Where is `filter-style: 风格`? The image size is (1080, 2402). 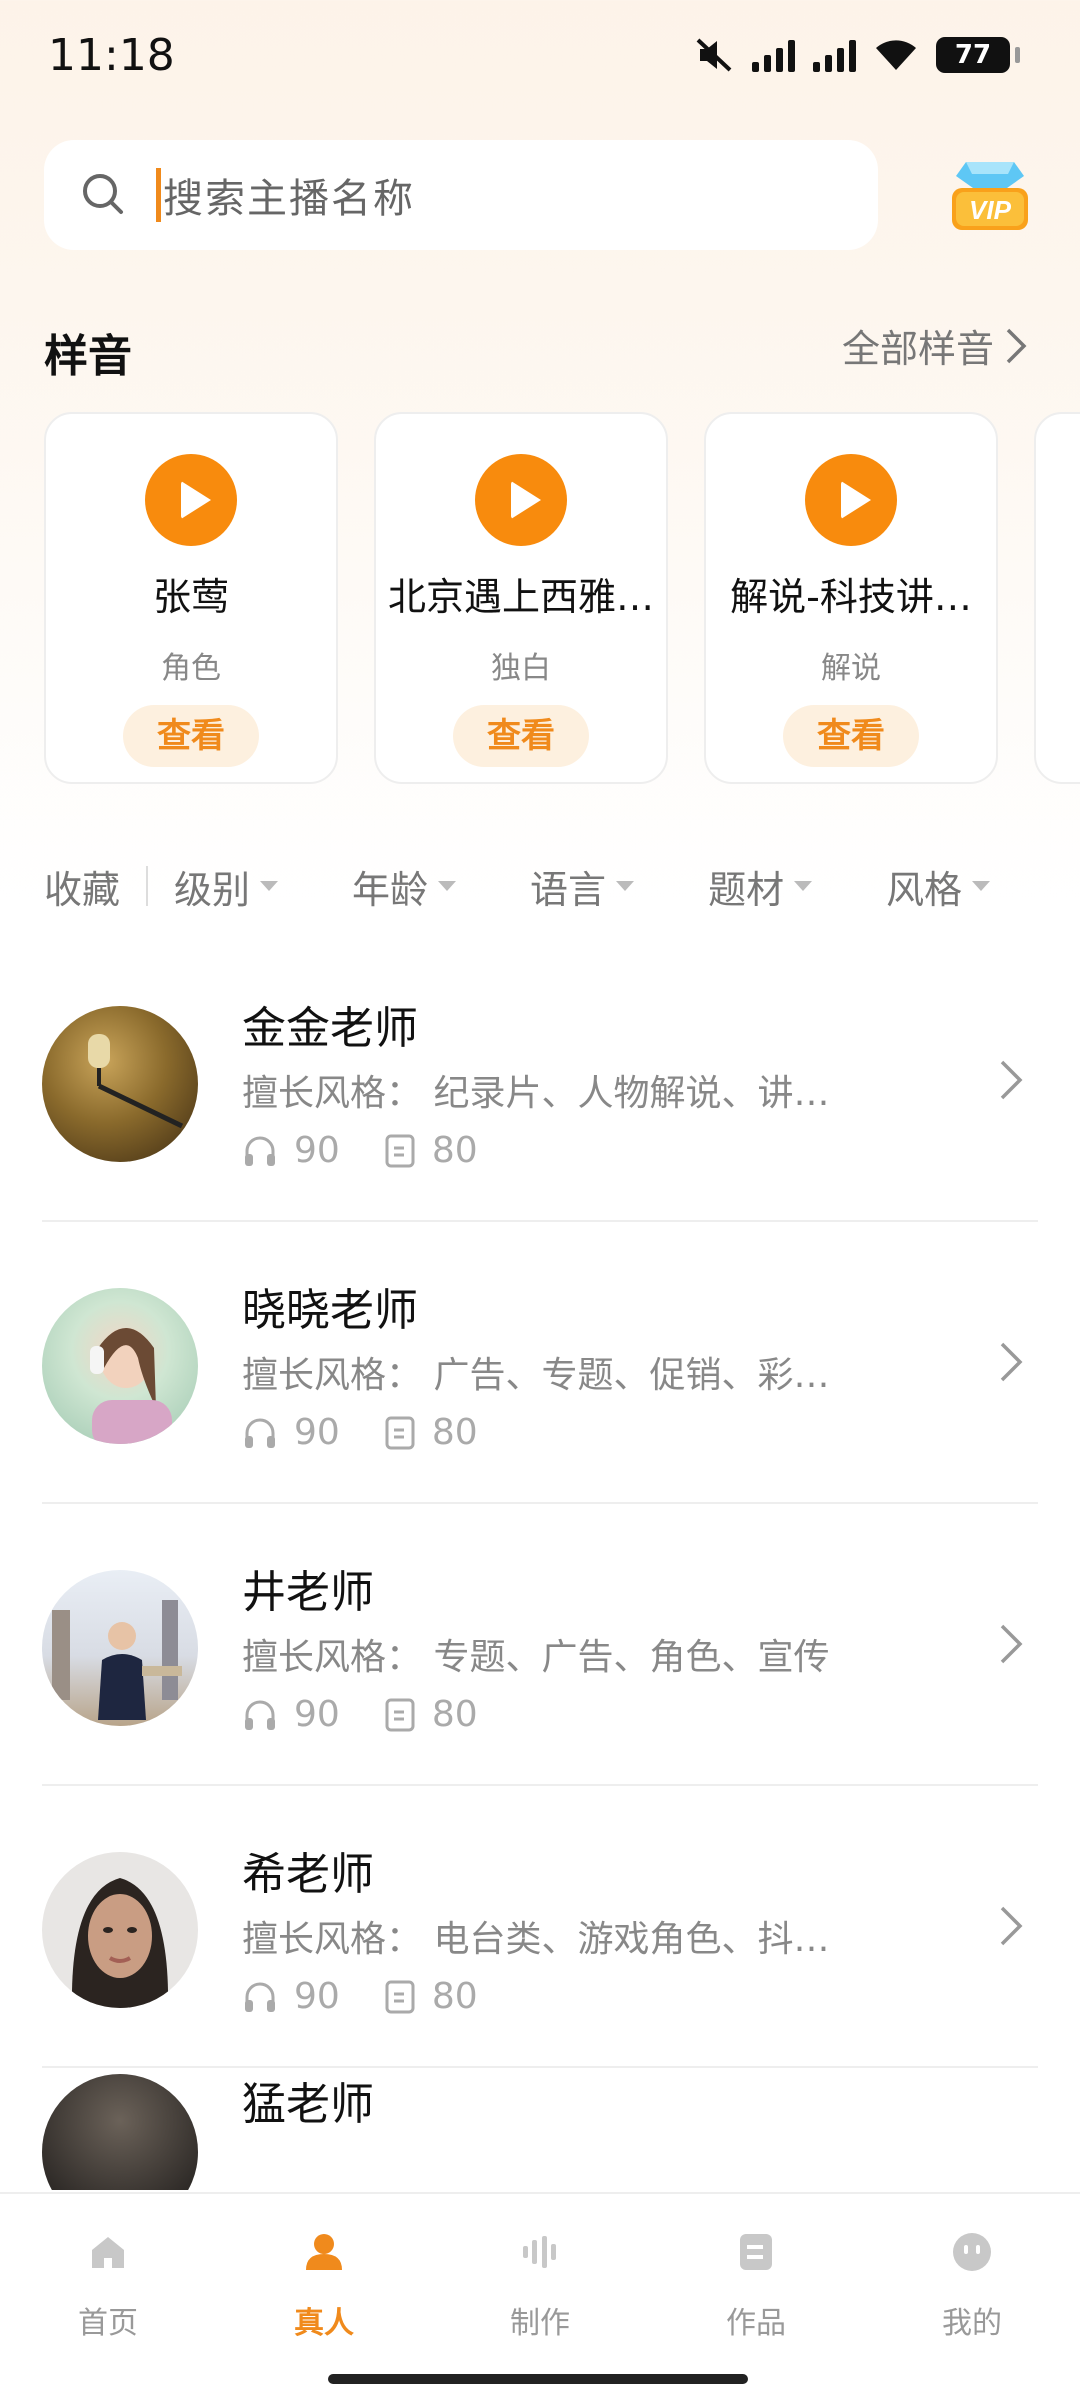 filter-style: 风格 is located at coordinates (938, 886).